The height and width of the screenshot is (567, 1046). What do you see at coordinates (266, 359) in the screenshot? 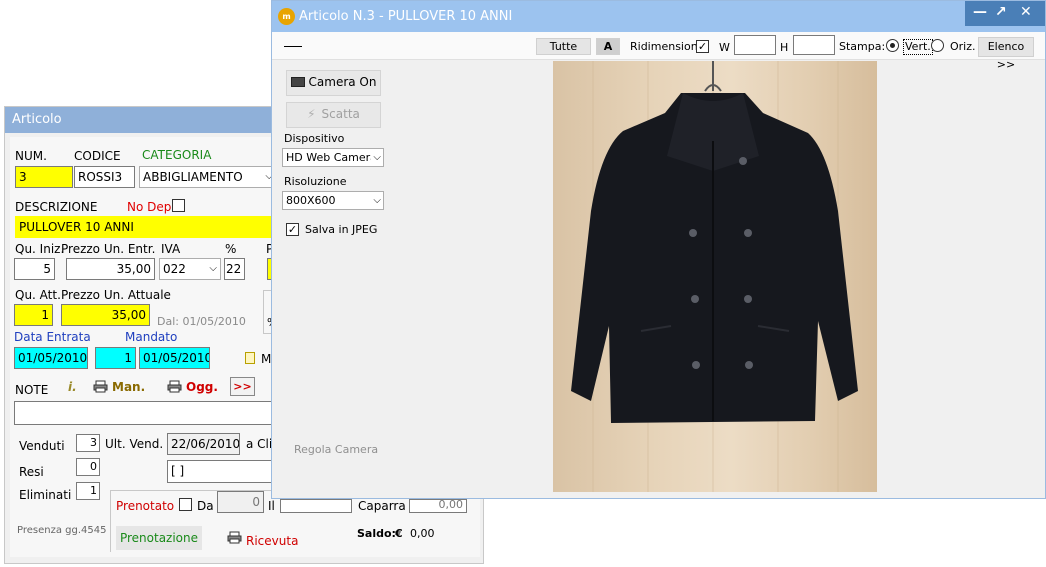
I see `m-label: M` at bounding box center [266, 359].